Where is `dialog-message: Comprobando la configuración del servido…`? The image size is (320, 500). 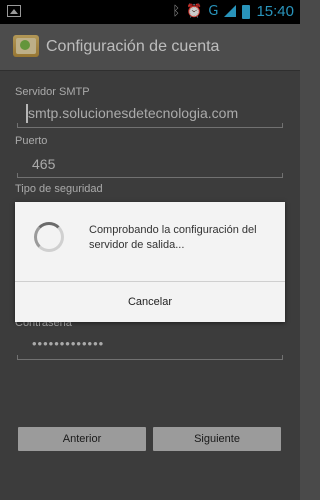 dialog-message: Comprobando la configuración del servido… is located at coordinates (173, 237).